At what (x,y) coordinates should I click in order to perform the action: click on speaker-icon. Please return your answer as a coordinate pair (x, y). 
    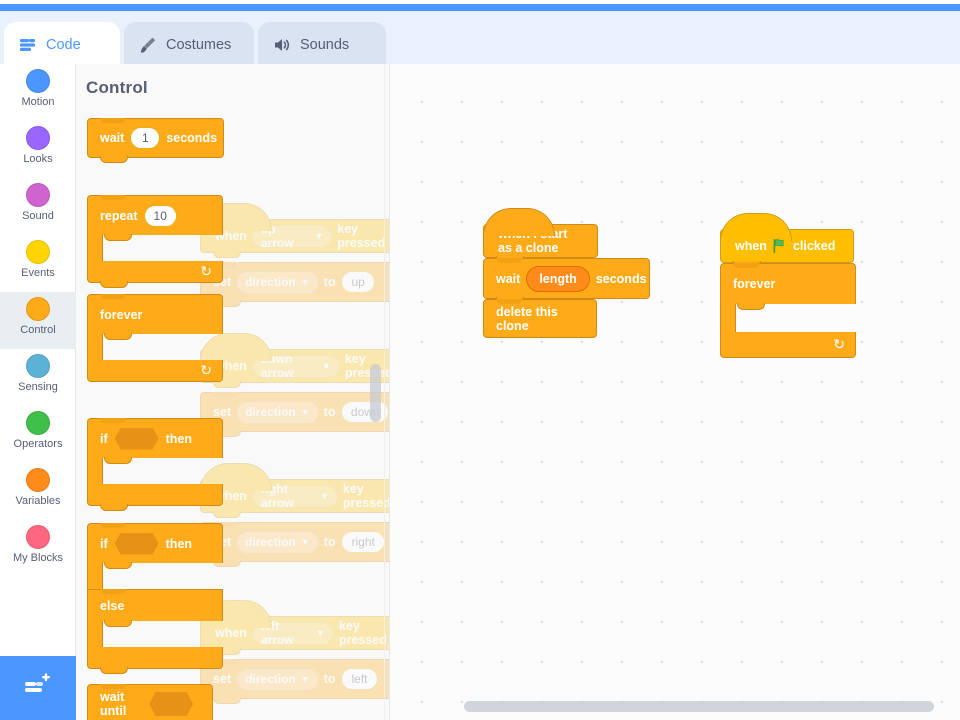
    Looking at the image, I should click on (282, 45).